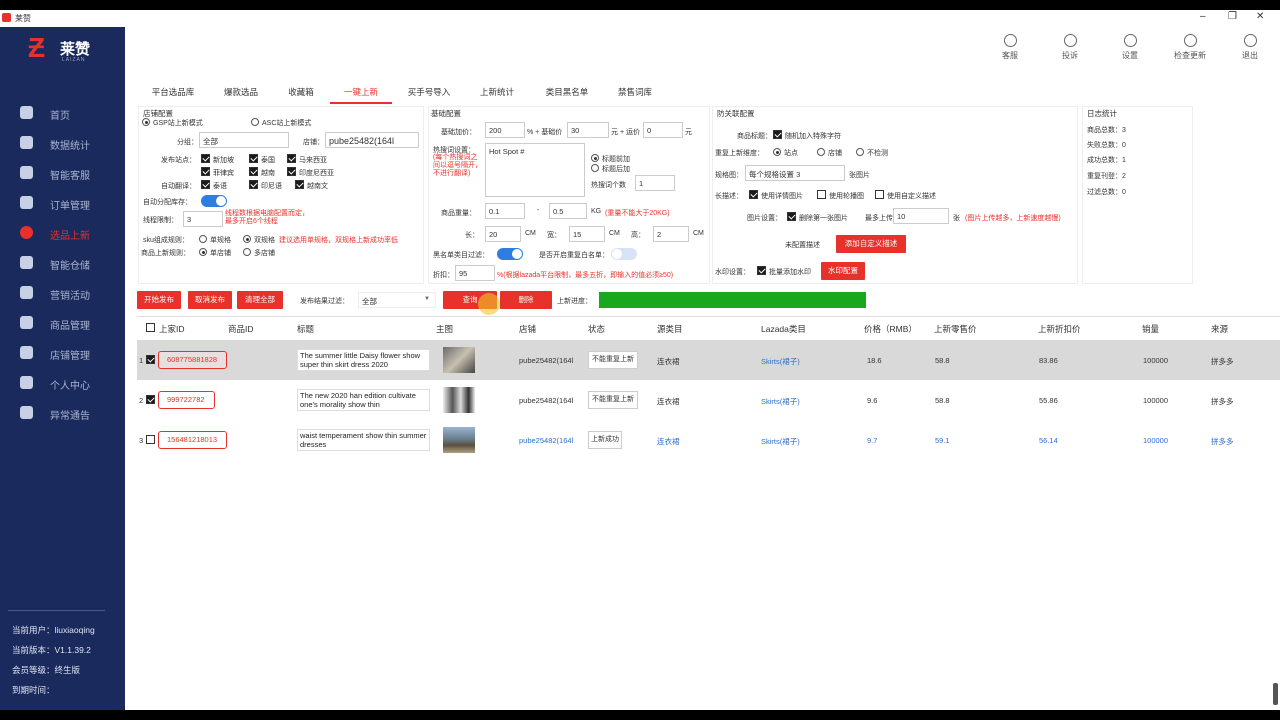 The image size is (1280, 720). What do you see at coordinates (247, 239) in the screenshot?
I see `sku-double-radio` at bounding box center [247, 239].